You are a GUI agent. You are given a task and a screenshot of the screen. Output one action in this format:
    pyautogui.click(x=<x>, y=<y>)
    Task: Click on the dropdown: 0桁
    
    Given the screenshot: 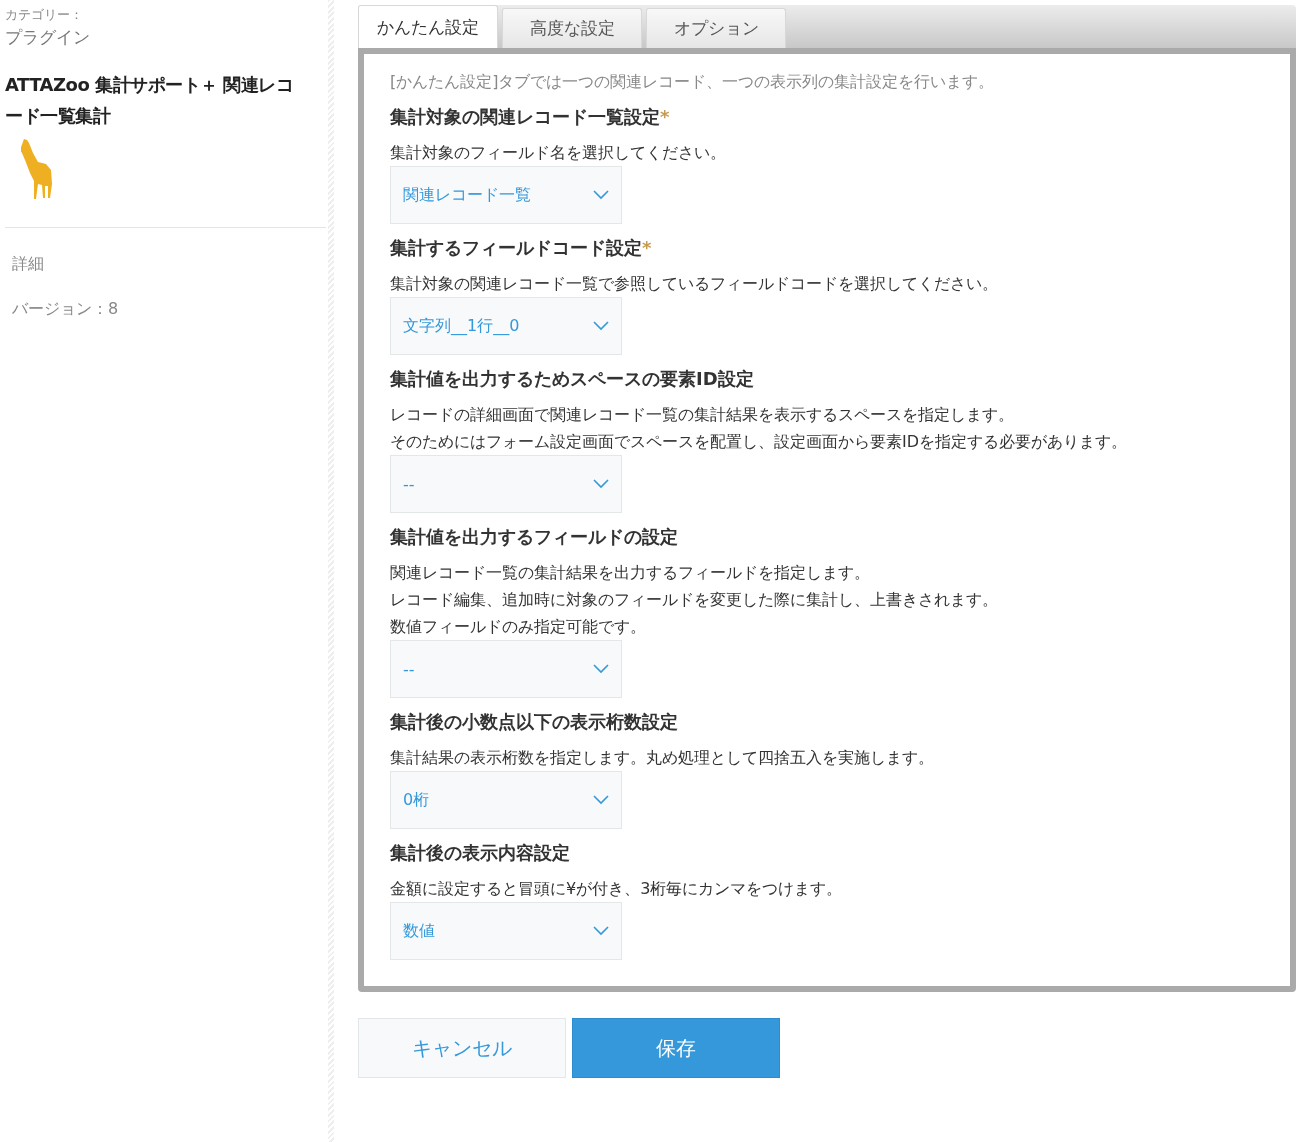 What is the action you would take?
    pyautogui.click(x=506, y=800)
    